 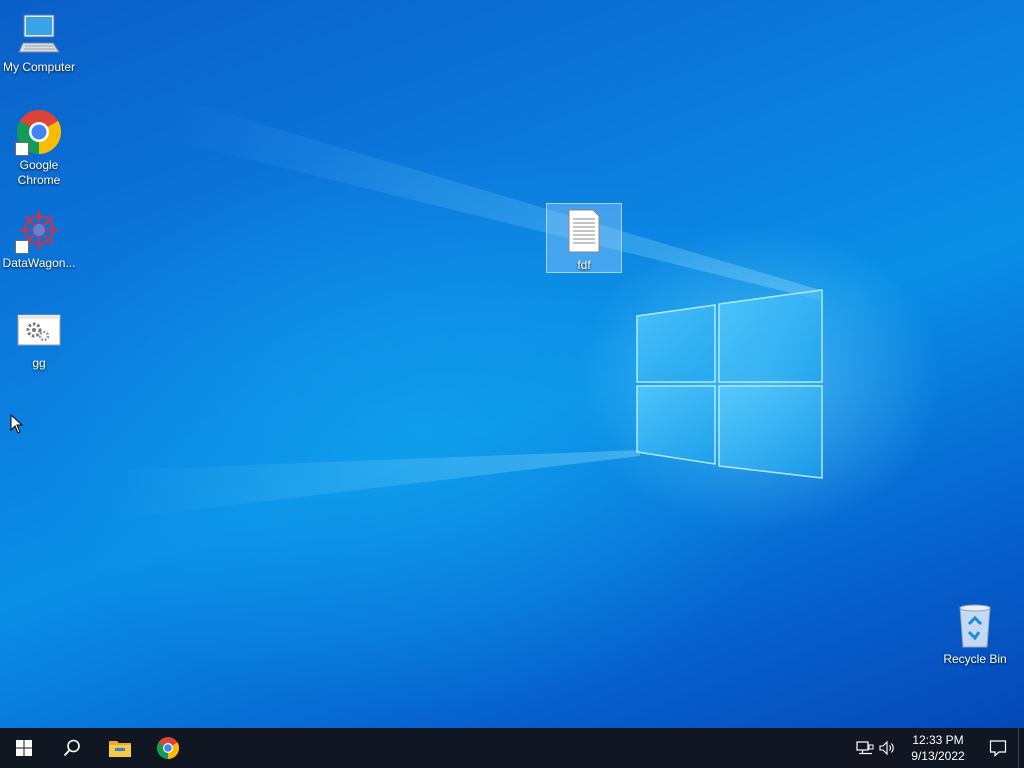 What do you see at coordinates (39, 330) in the screenshot?
I see `settings-window-icon` at bounding box center [39, 330].